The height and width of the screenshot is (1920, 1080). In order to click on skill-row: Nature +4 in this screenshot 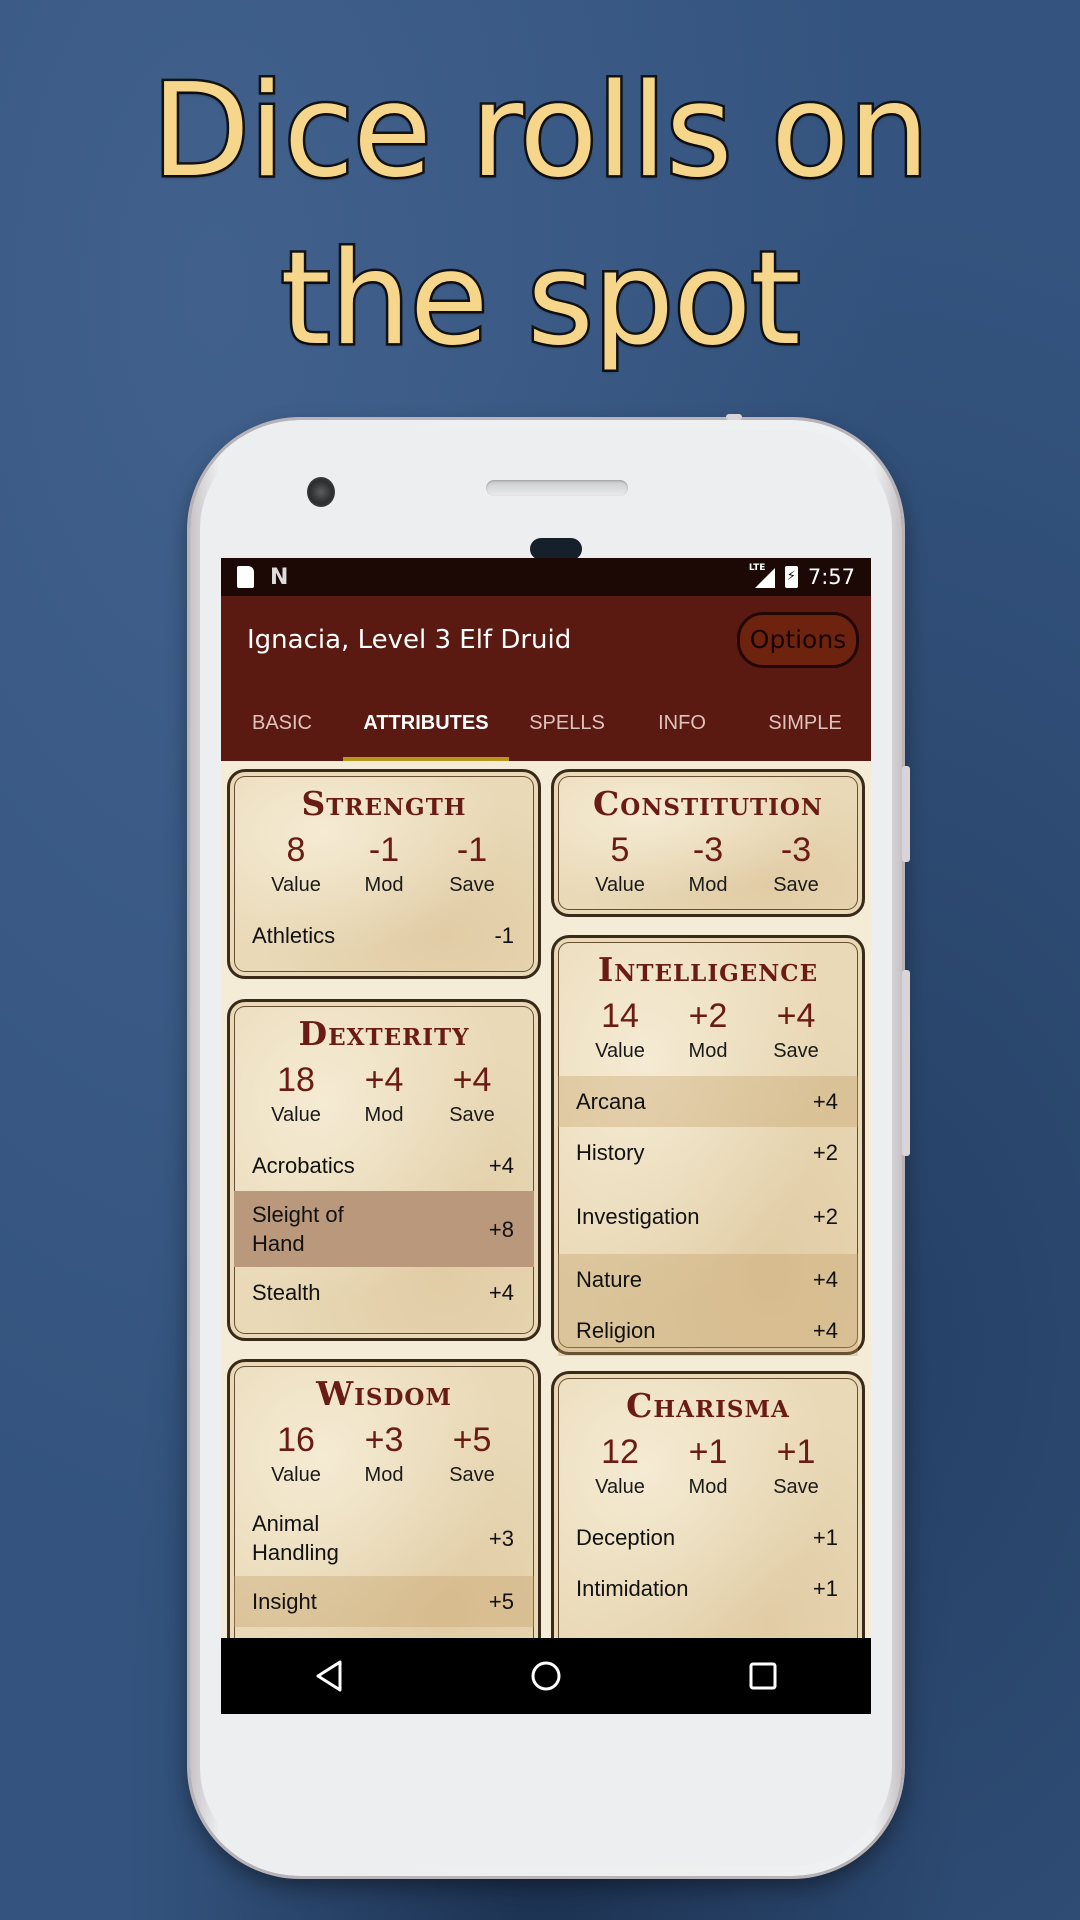, I will do `click(708, 1279)`.